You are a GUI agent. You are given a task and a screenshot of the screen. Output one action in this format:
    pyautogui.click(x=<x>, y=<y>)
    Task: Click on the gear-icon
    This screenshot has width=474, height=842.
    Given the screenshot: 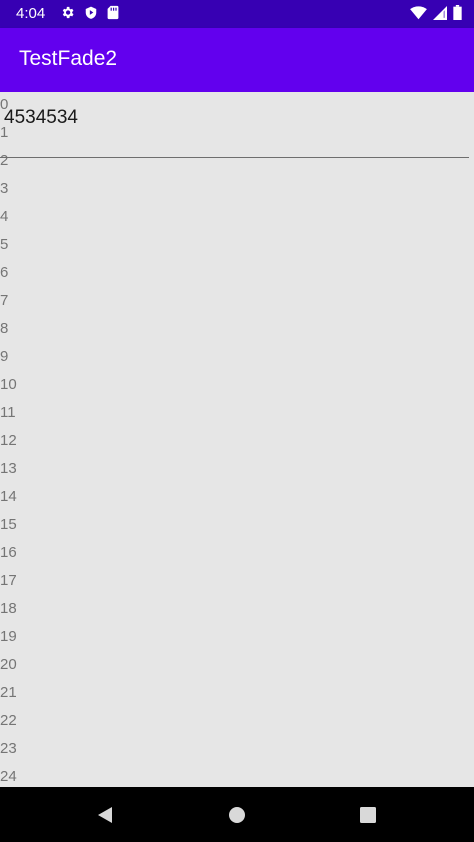 What is the action you would take?
    pyautogui.click(x=67, y=14)
    